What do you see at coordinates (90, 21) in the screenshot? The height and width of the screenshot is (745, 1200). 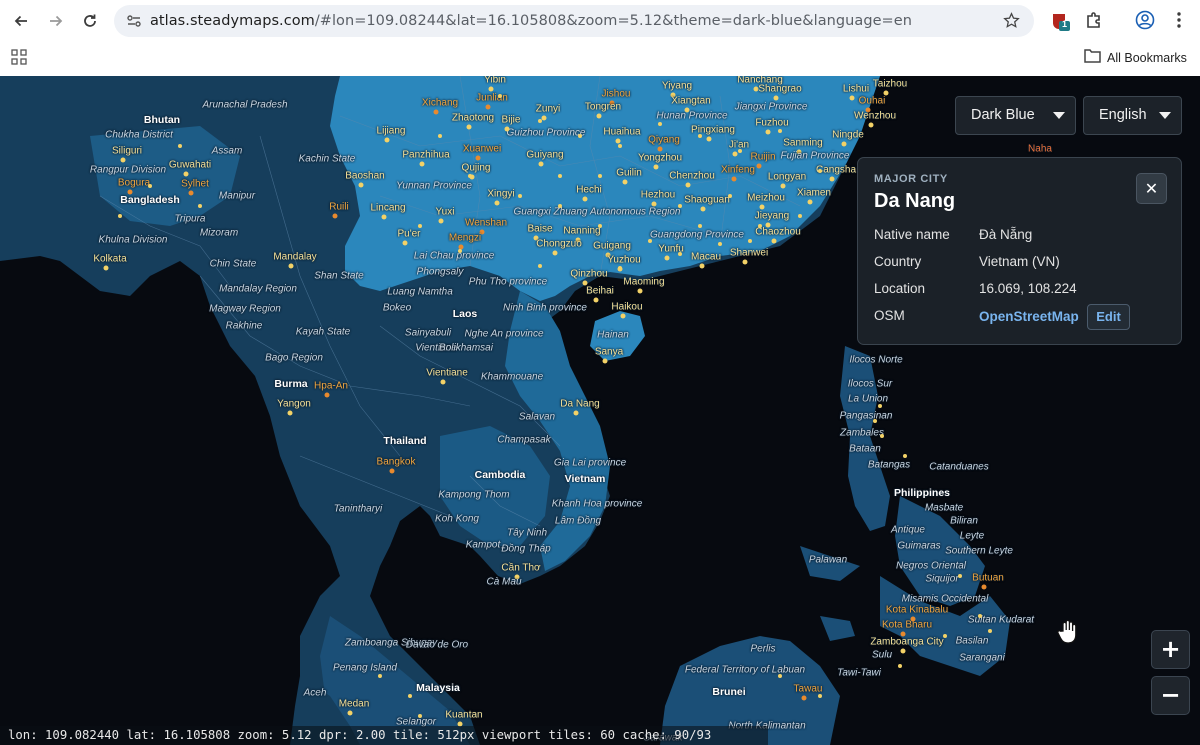 I see `reload-icon` at bounding box center [90, 21].